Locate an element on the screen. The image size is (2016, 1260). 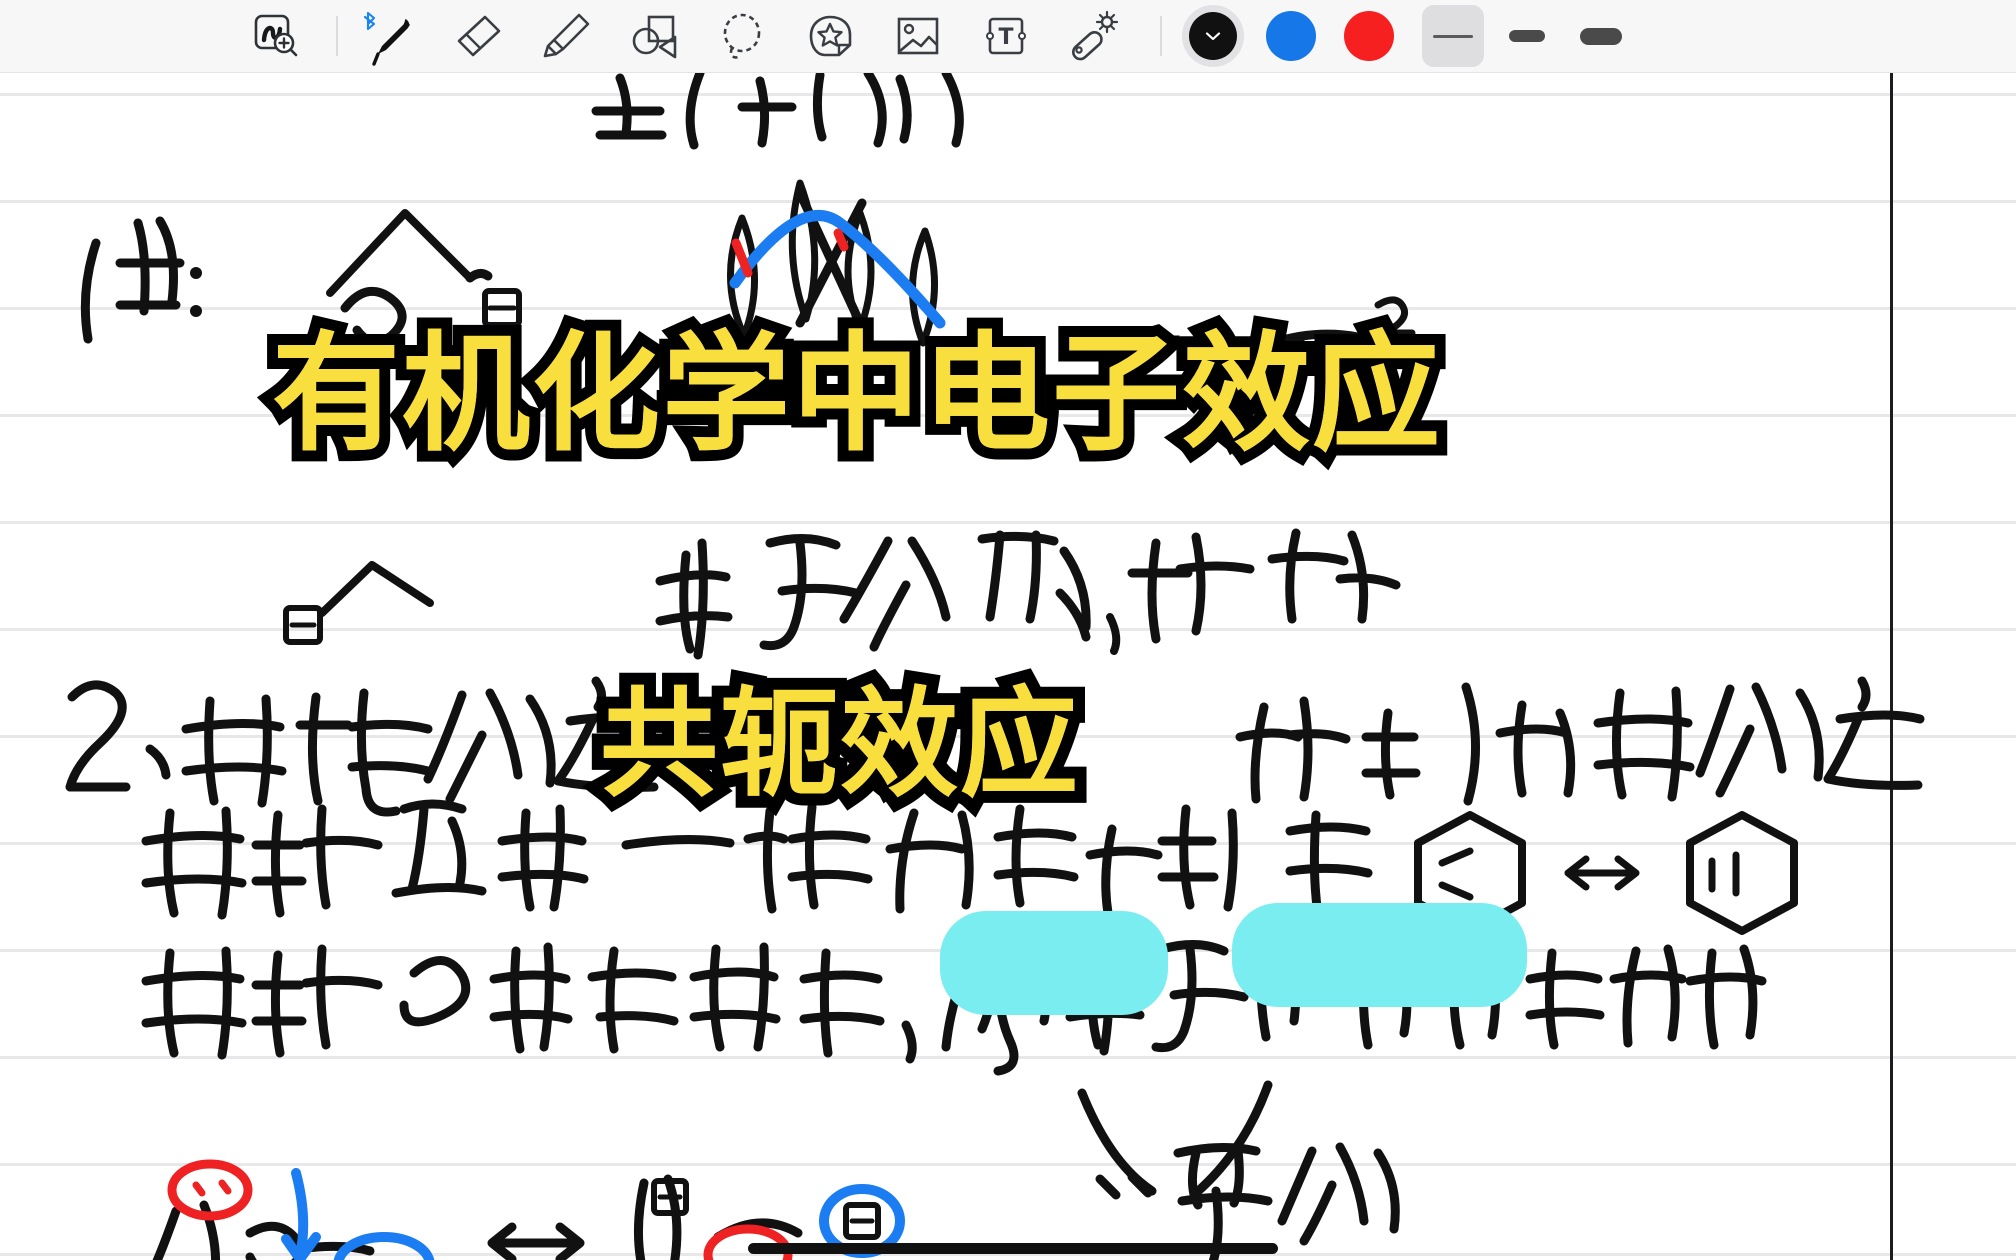
stroke-width-medium is located at coordinates (1527, 36).